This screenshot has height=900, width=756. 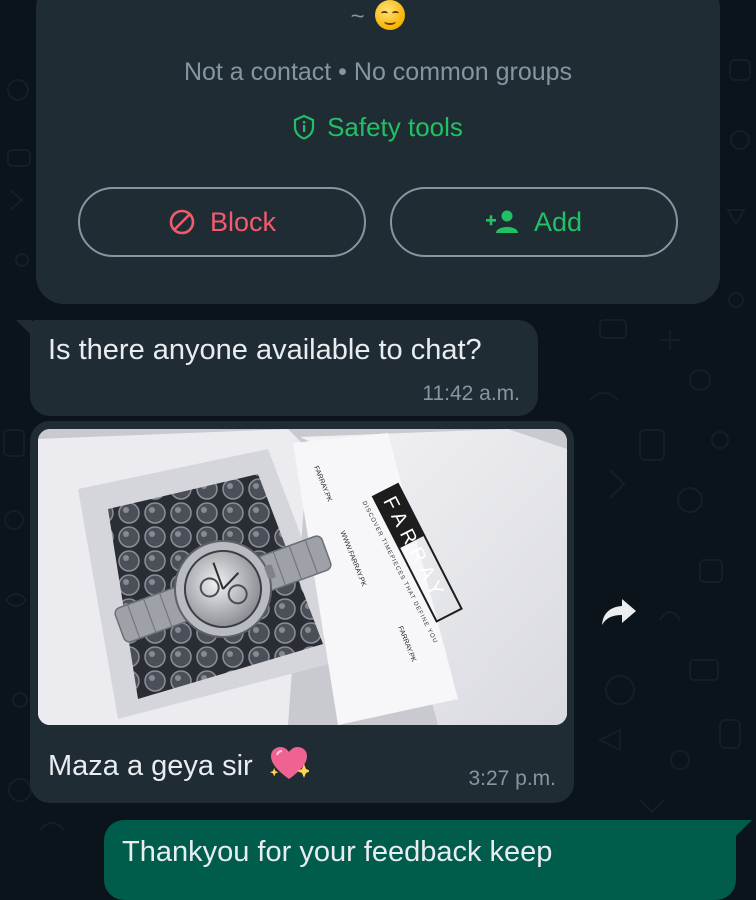 I want to click on outgoing-message: Thankyou for your feedback keep, so click(x=428, y=860).